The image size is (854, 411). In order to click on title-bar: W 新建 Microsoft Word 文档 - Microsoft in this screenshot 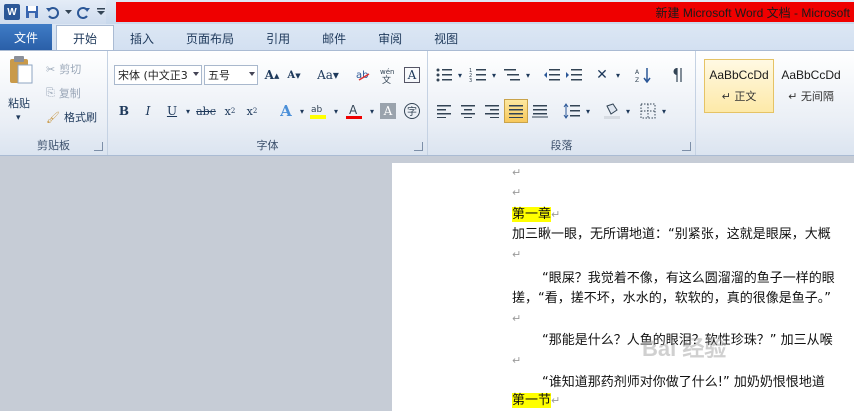, I will do `click(427, 12)`.